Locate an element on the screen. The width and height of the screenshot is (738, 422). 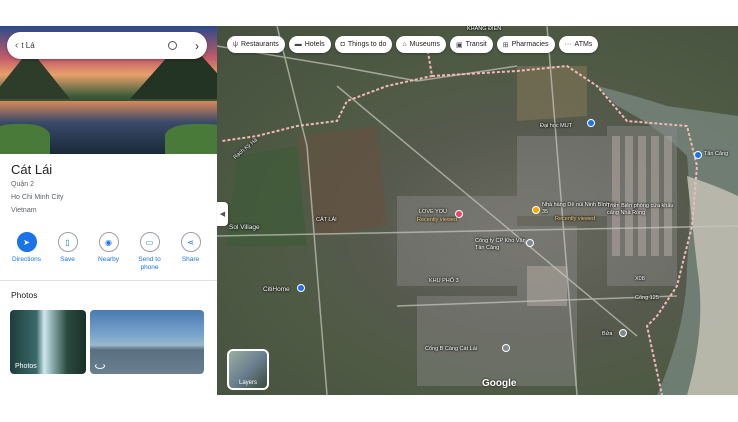
chip-atms: ··· ATMs is located at coordinates (578, 44).